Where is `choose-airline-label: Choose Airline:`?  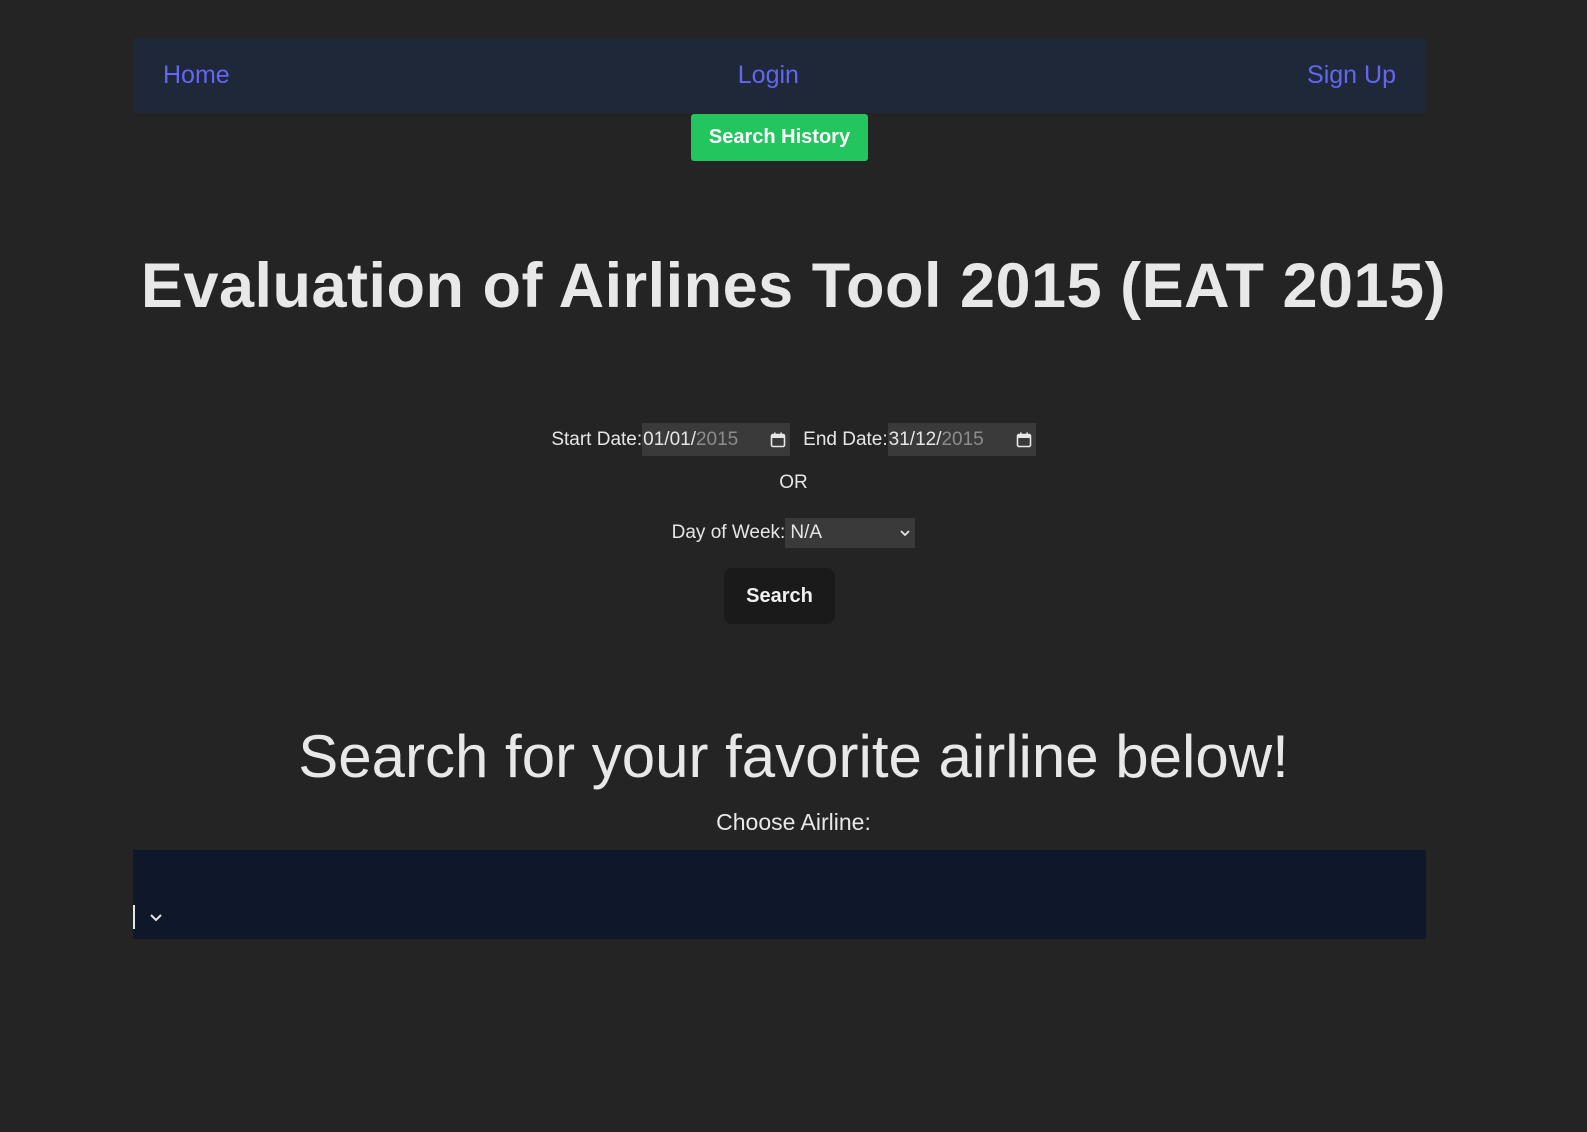
choose-airline-label: Choose Airline: is located at coordinates (793, 822).